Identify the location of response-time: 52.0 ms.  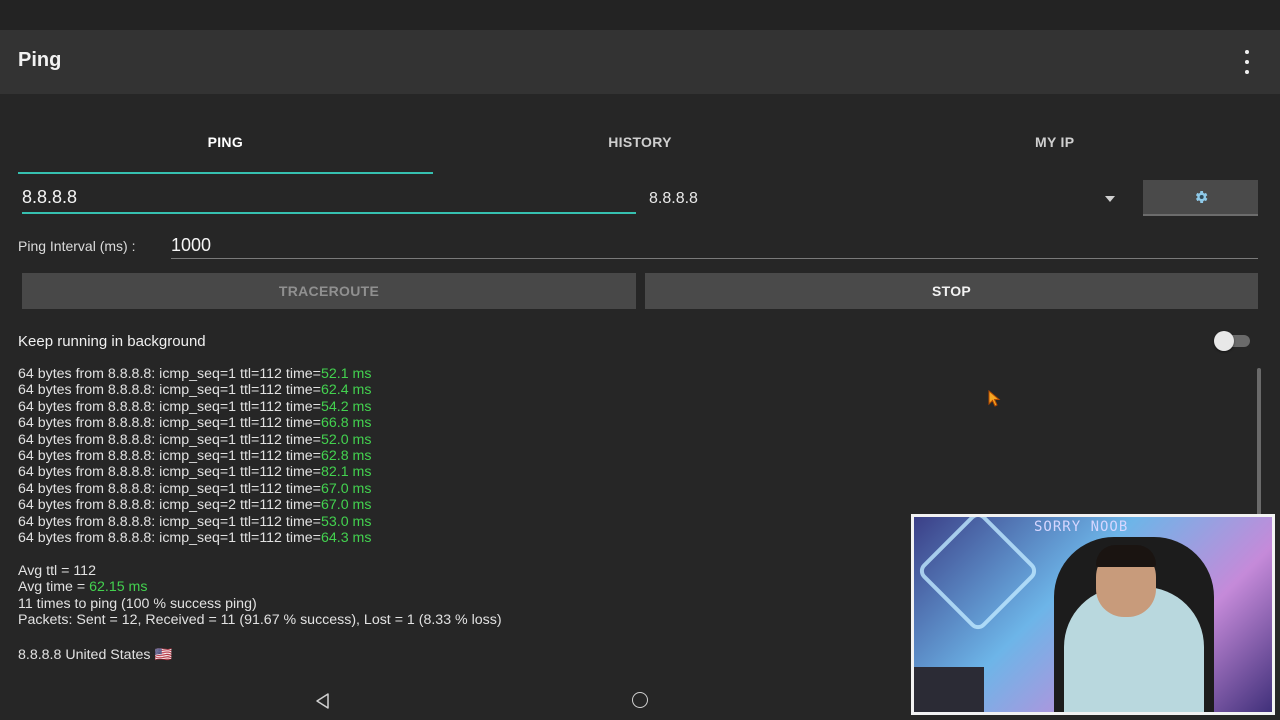
(346, 439).